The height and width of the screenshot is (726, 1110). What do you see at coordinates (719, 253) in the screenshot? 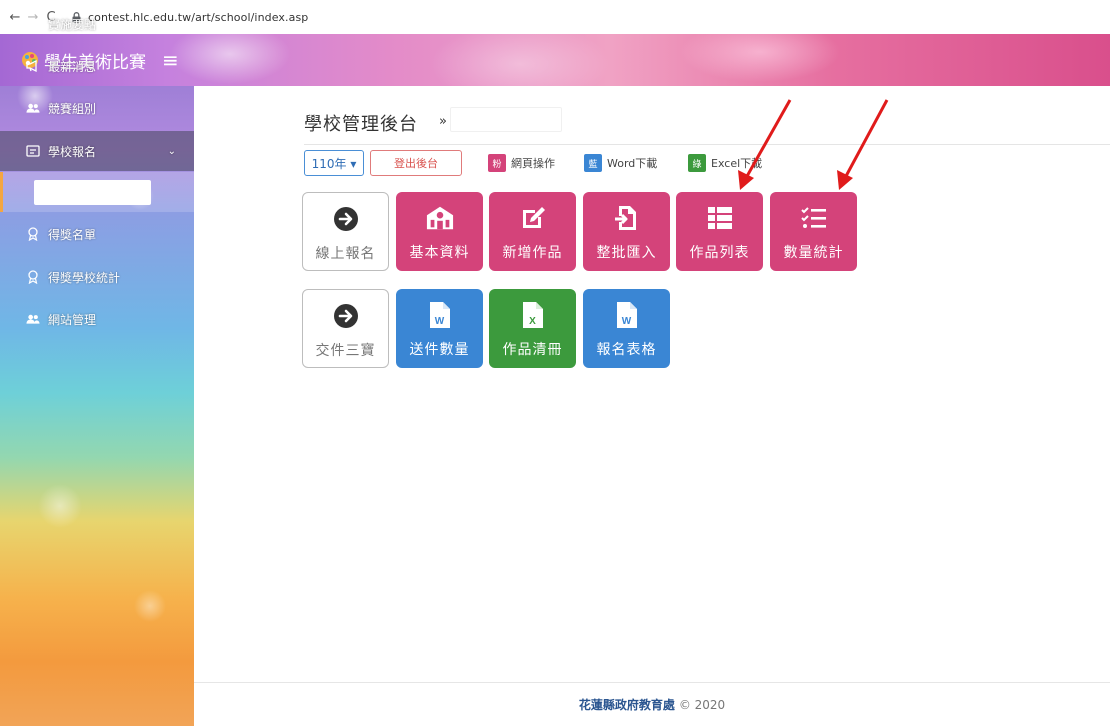
I see `tile-label: 作品列表` at bounding box center [719, 253].